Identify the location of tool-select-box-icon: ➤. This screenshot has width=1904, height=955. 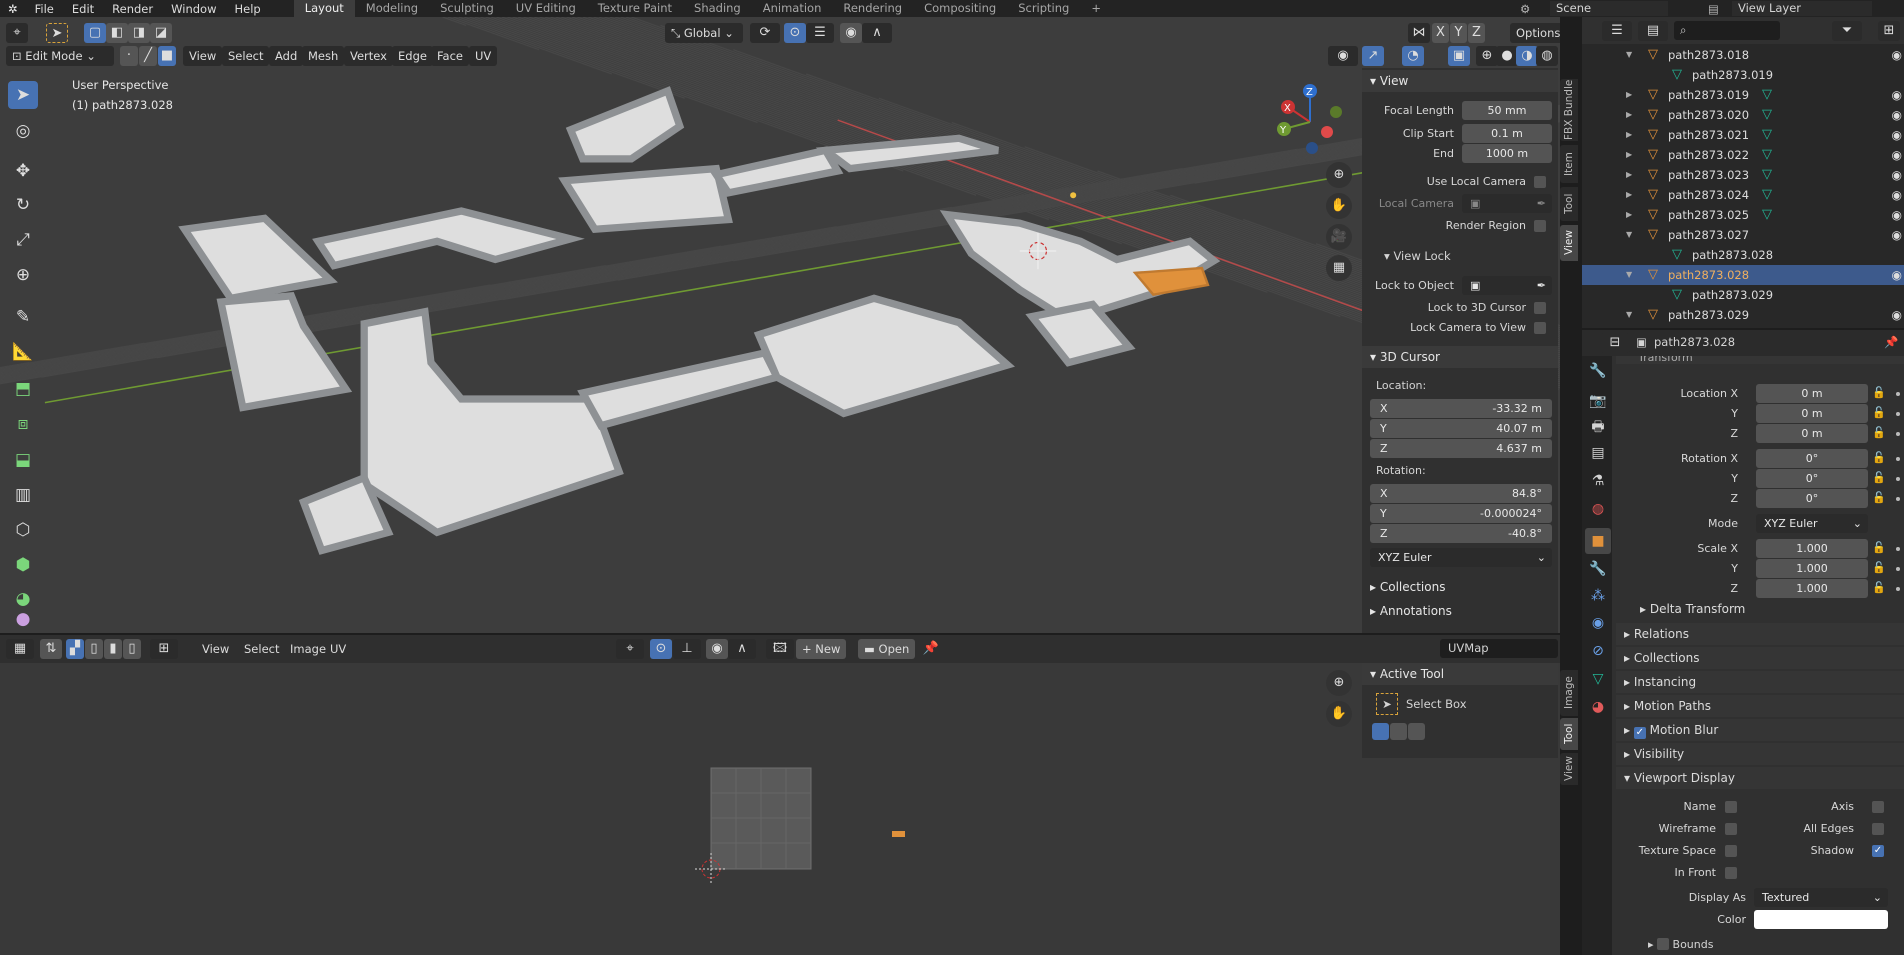
(23, 95).